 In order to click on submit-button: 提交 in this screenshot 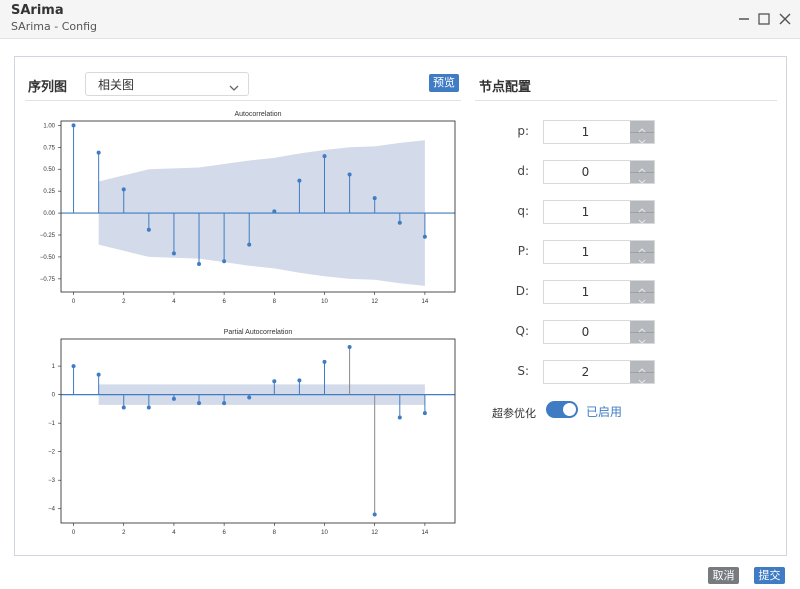, I will do `click(769, 575)`.